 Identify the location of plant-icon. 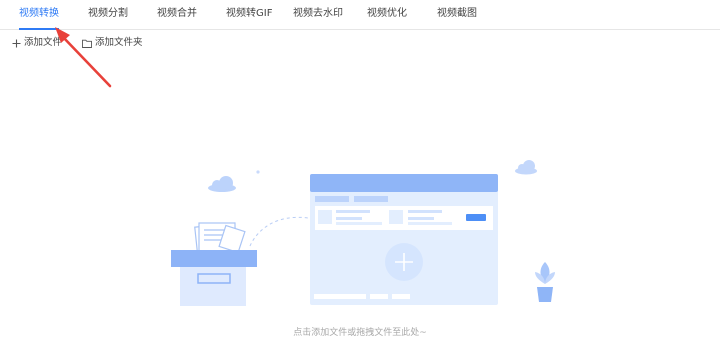
(545, 282).